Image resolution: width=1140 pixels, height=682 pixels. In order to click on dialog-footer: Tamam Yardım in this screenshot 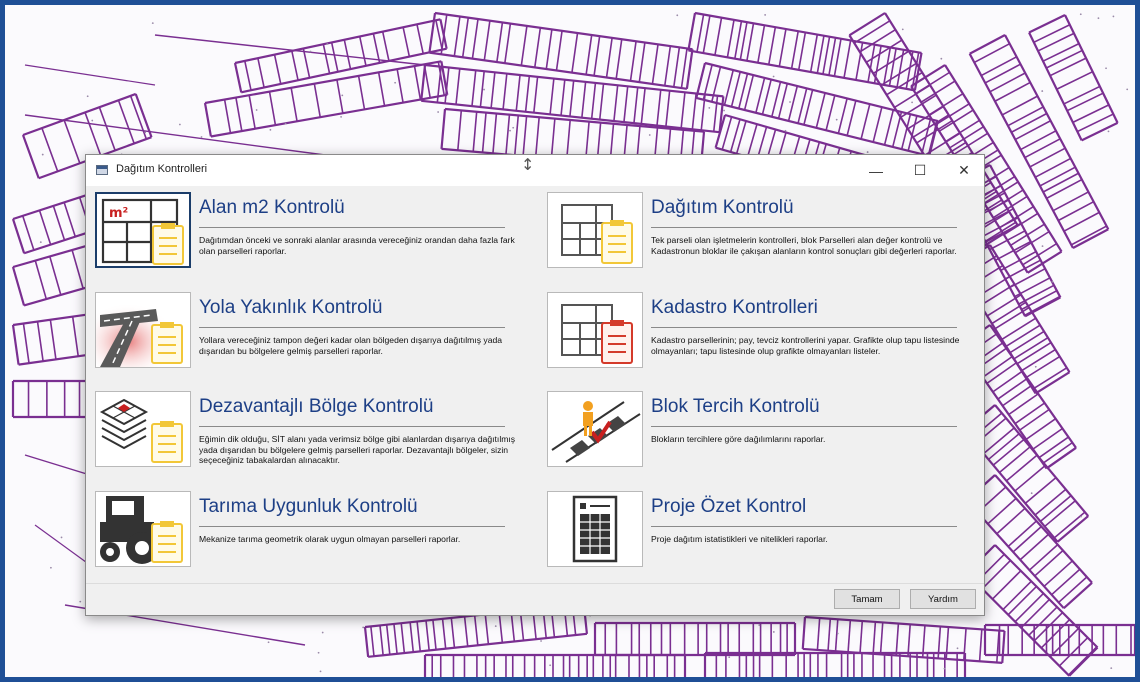, I will do `click(535, 599)`.